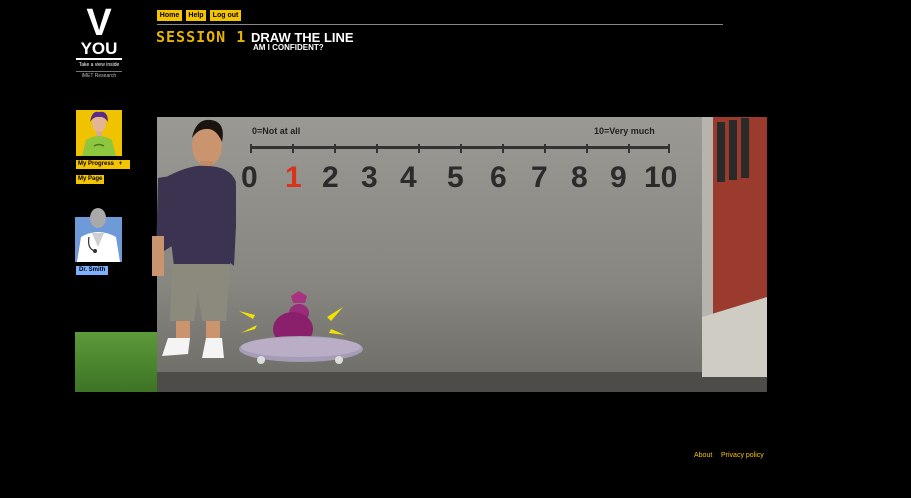 This screenshot has width=911, height=498. I want to click on logo-you: YOU, so click(99, 48).